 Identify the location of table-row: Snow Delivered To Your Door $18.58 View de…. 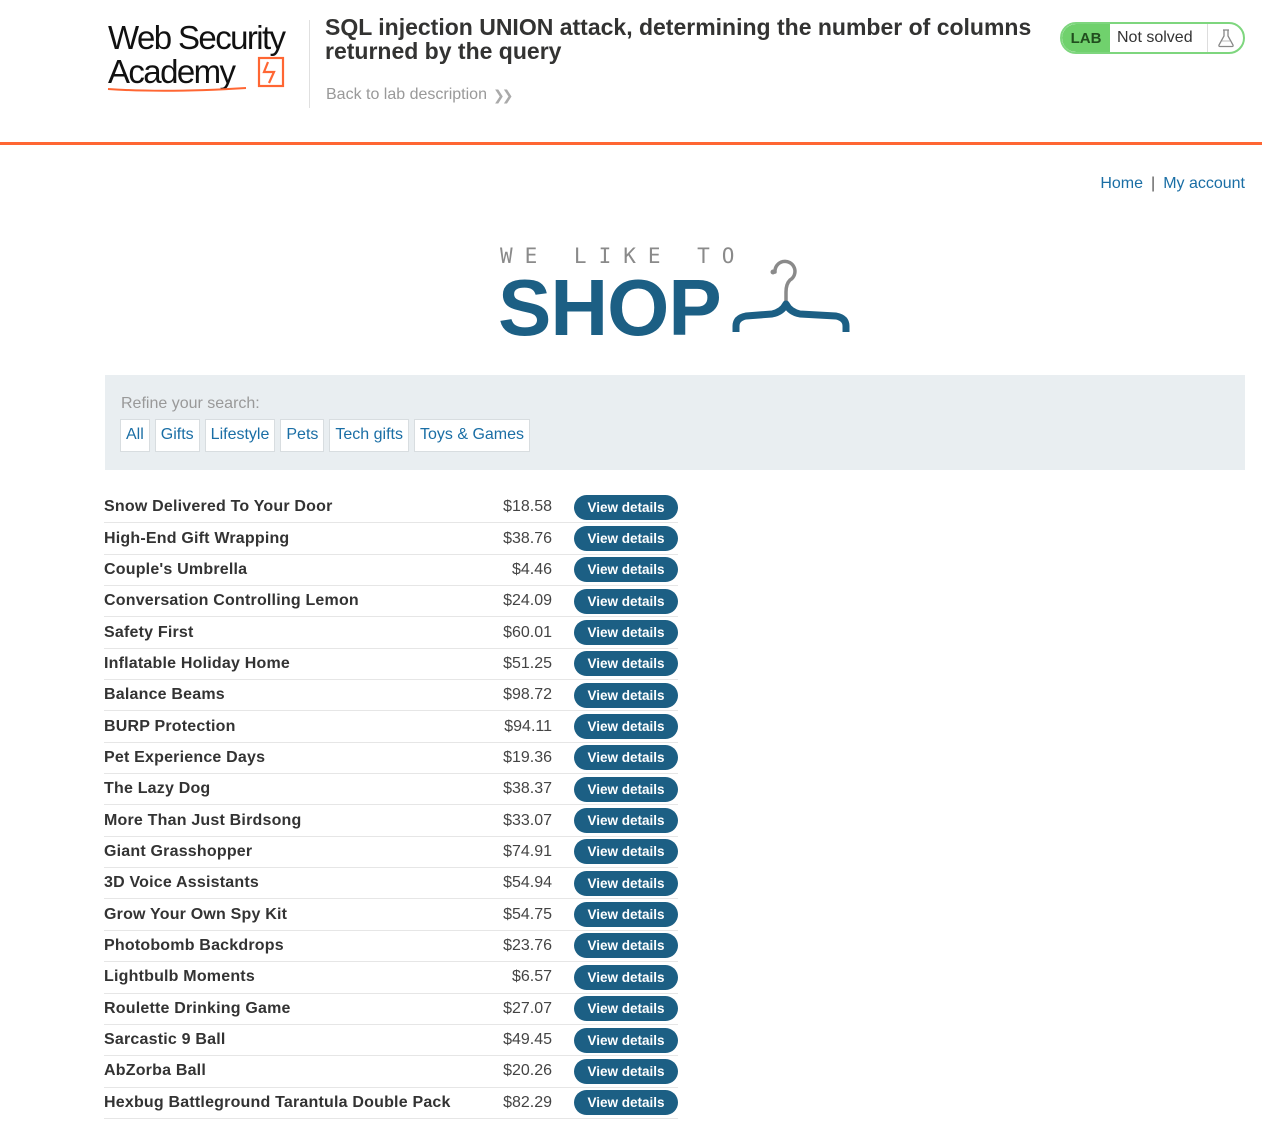
(391, 508).